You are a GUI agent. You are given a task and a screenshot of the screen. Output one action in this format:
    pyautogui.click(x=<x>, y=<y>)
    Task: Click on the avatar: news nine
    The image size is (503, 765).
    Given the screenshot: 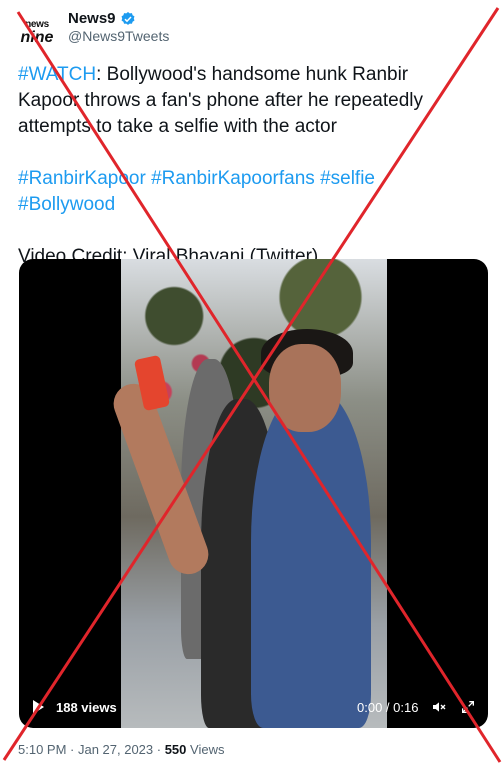 What is the action you would take?
    pyautogui.click(x=37, y=33)
    